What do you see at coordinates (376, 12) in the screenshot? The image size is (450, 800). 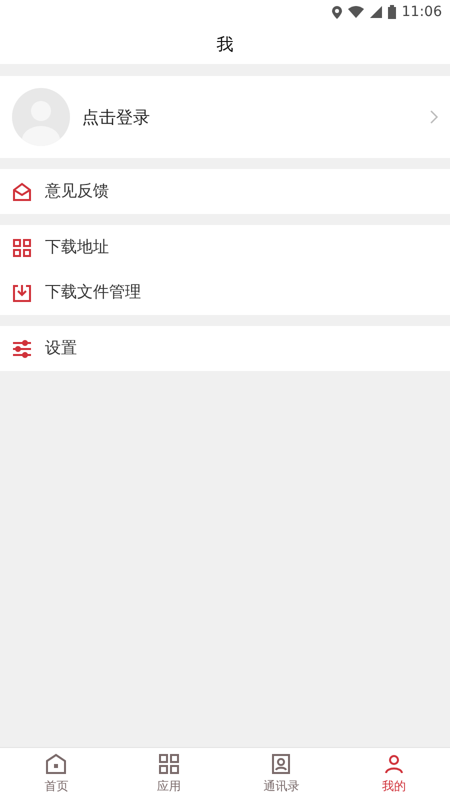 I see `signal-icon` at bounding box center [376, 12].